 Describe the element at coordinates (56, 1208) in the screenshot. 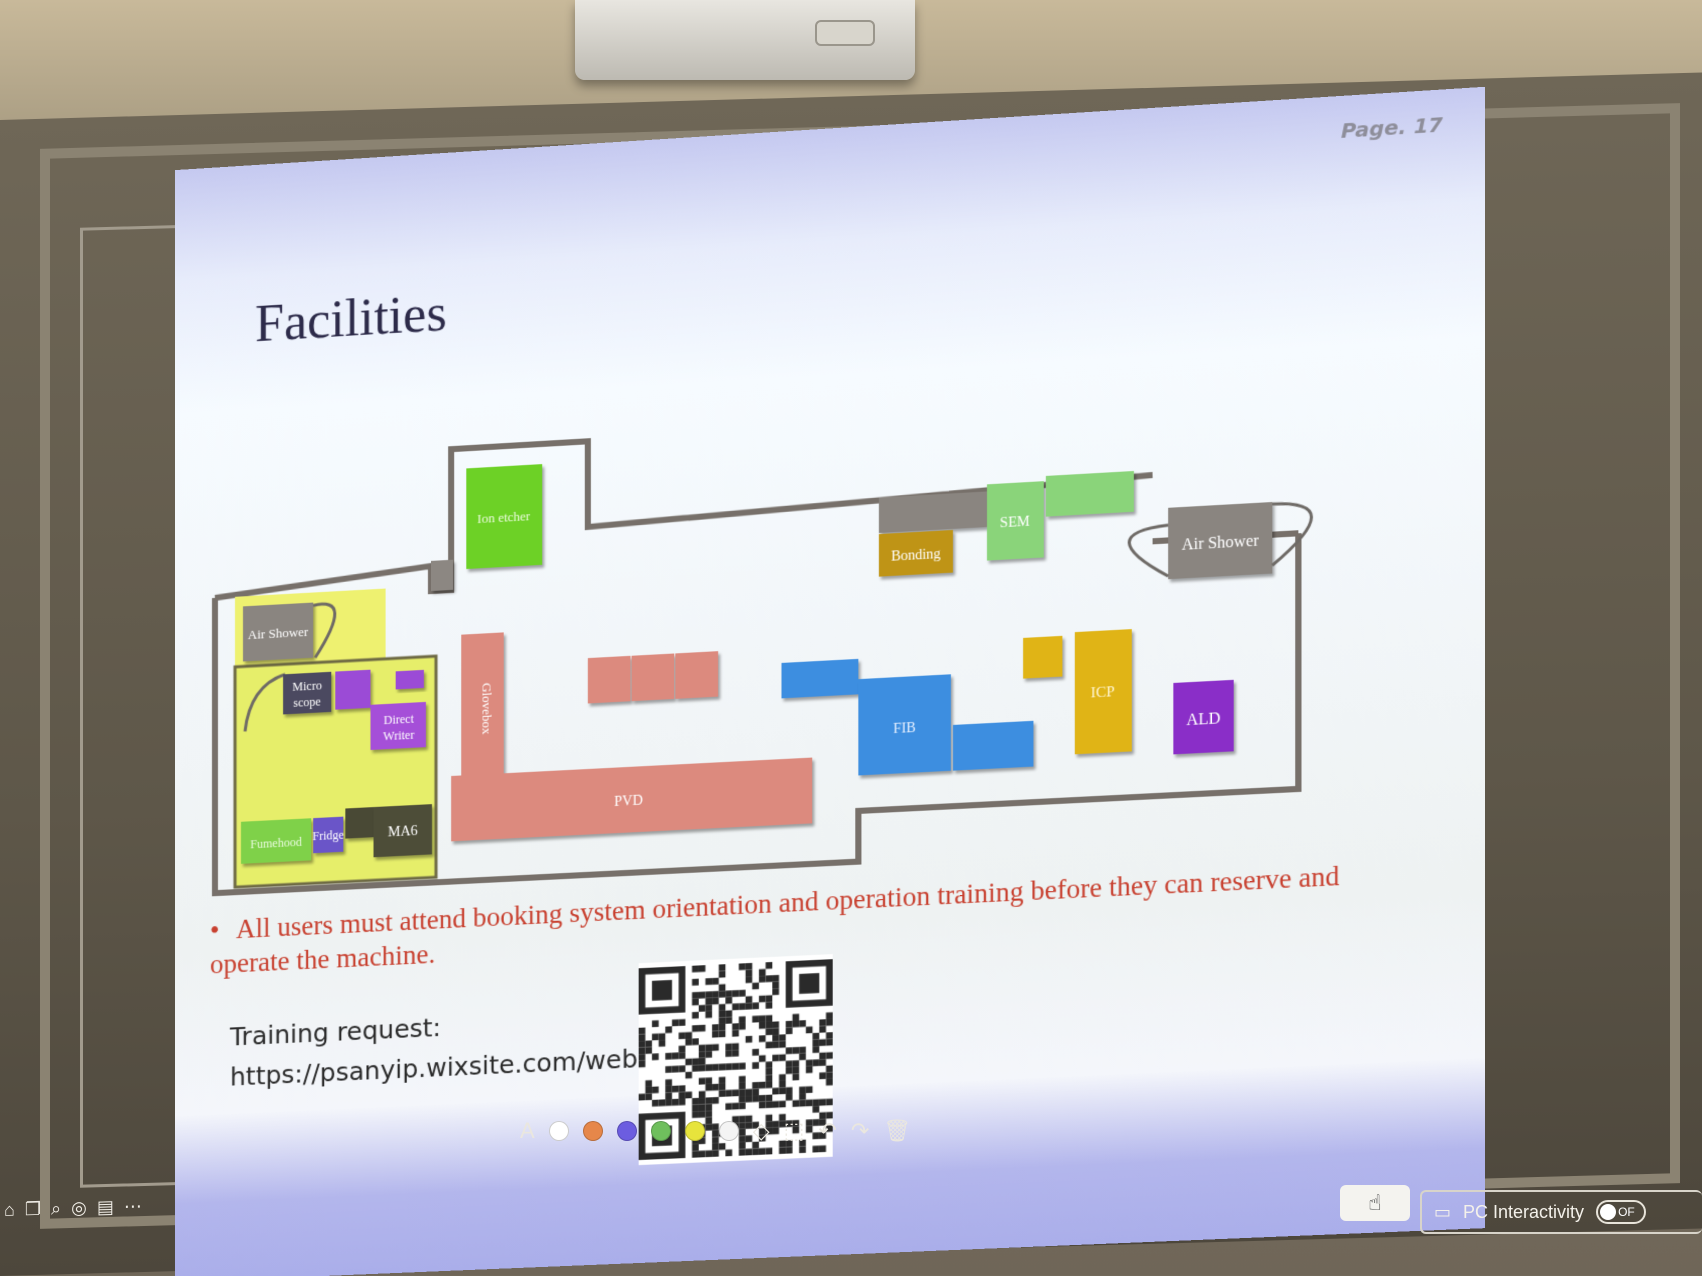

I see `zoom-icon: ⌕` at that location.